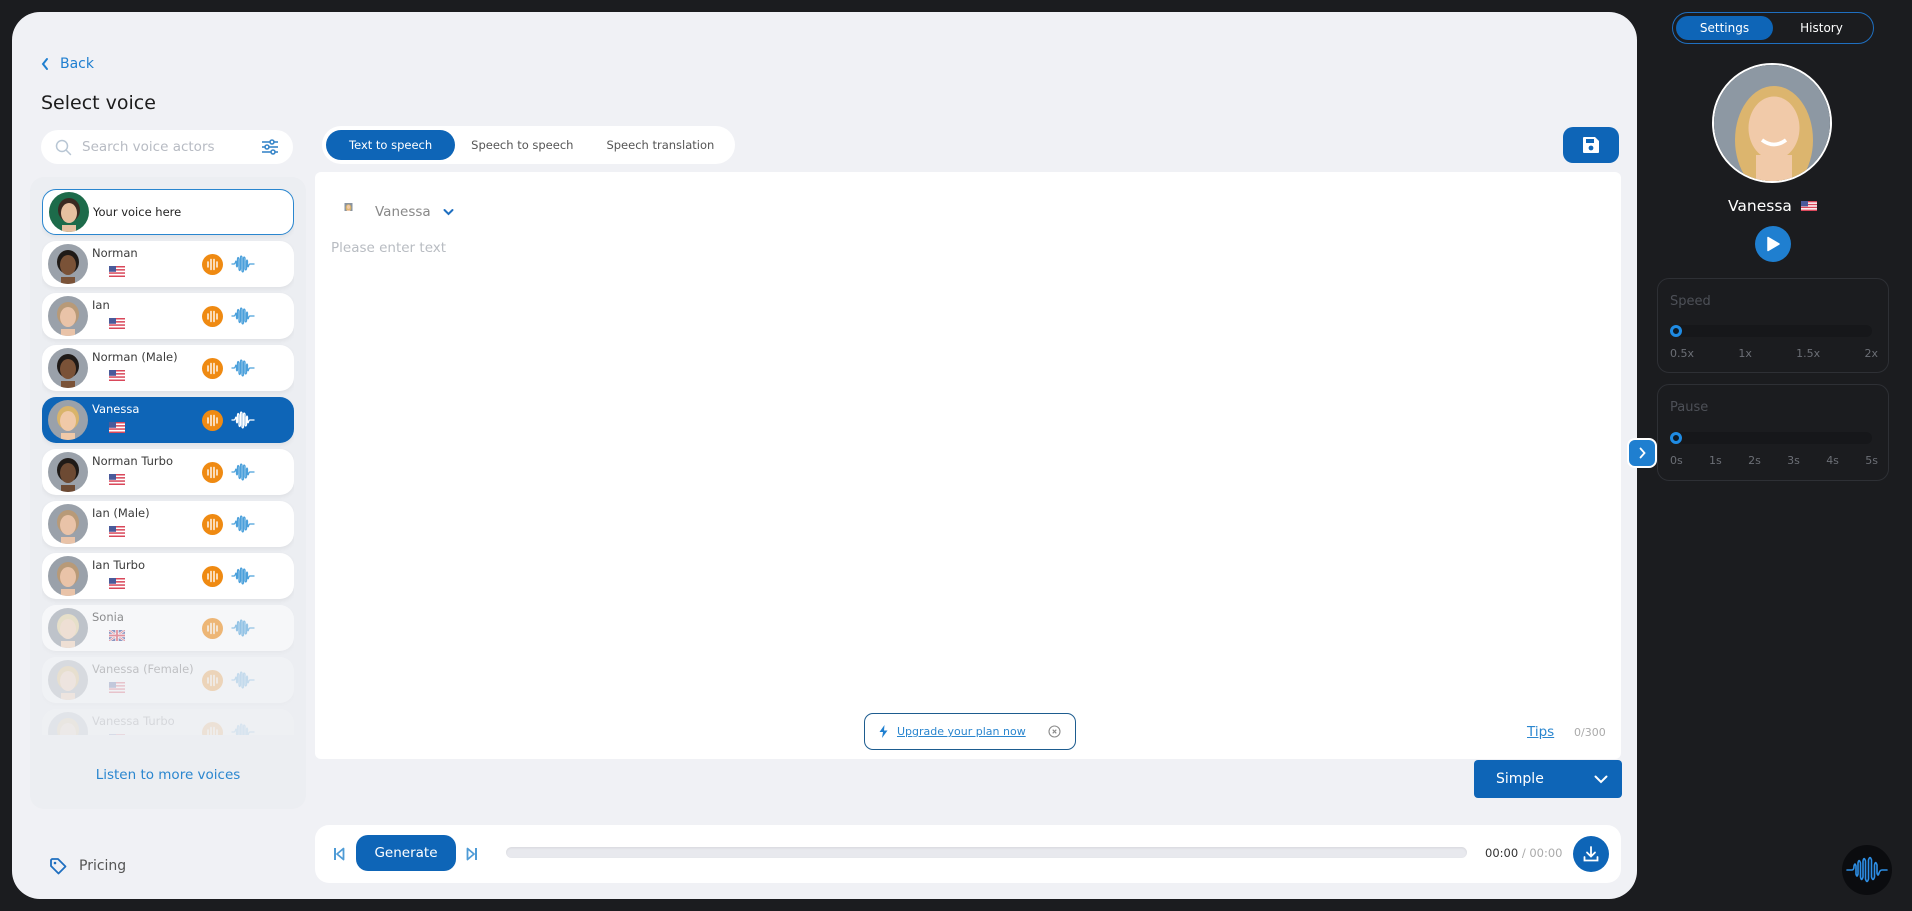 The height and width of the screenshot is (911, 1912). What do you see at coordinates (168, 264) in the screenshot?
I see `voice-item: Norman` at bounding box center [168, 264].